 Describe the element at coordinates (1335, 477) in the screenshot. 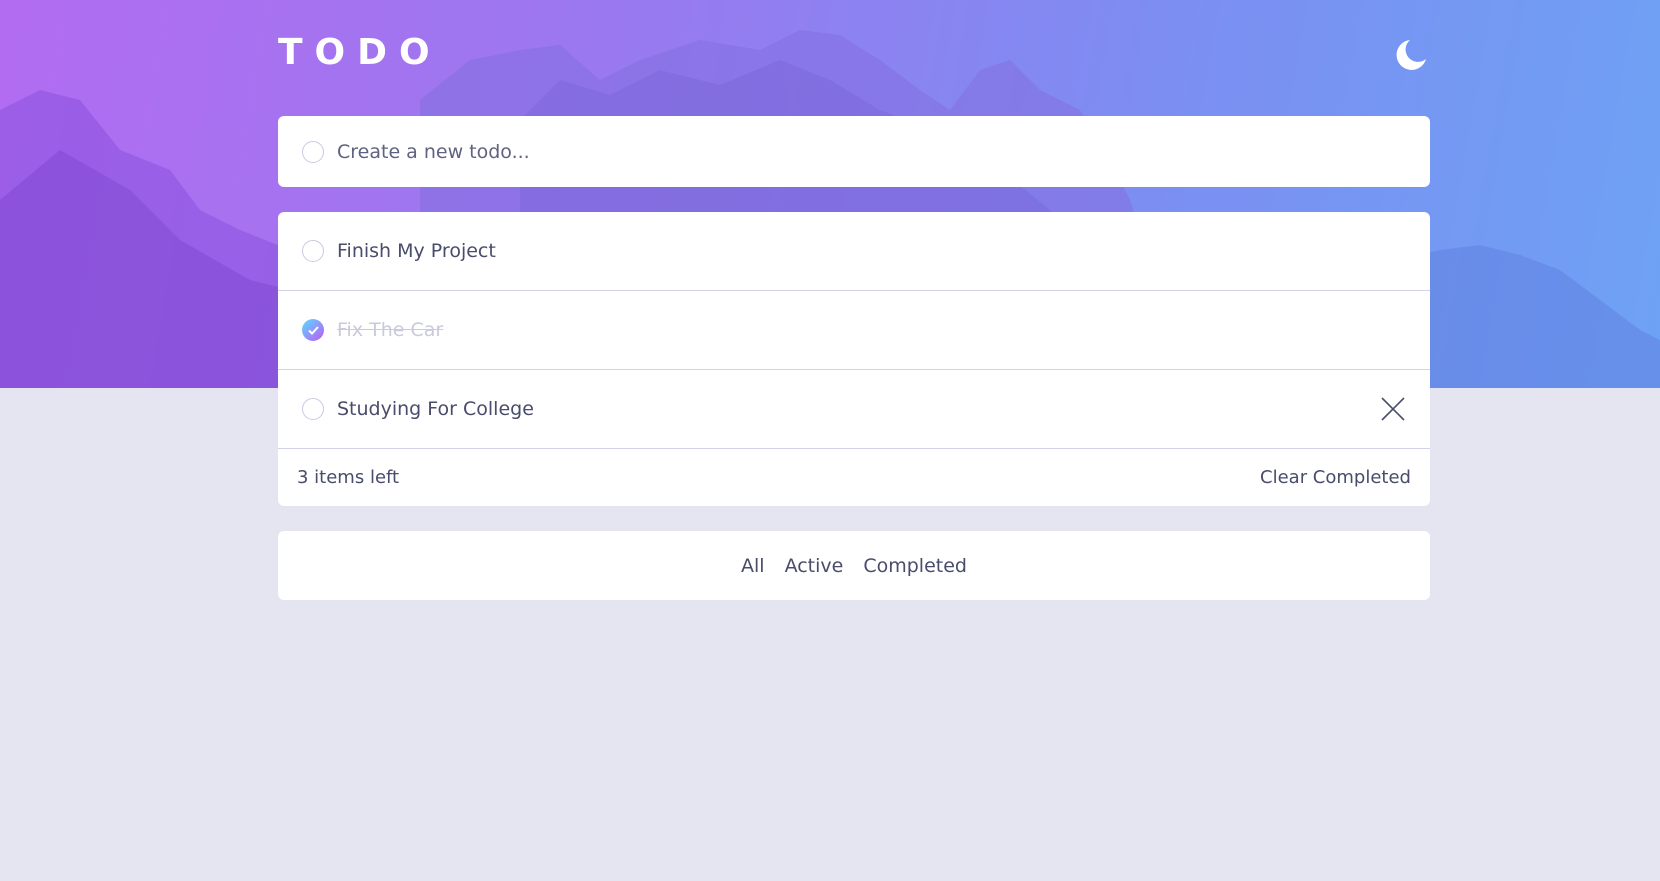

I see `clear-completed-button: Clear Completed` at that location.